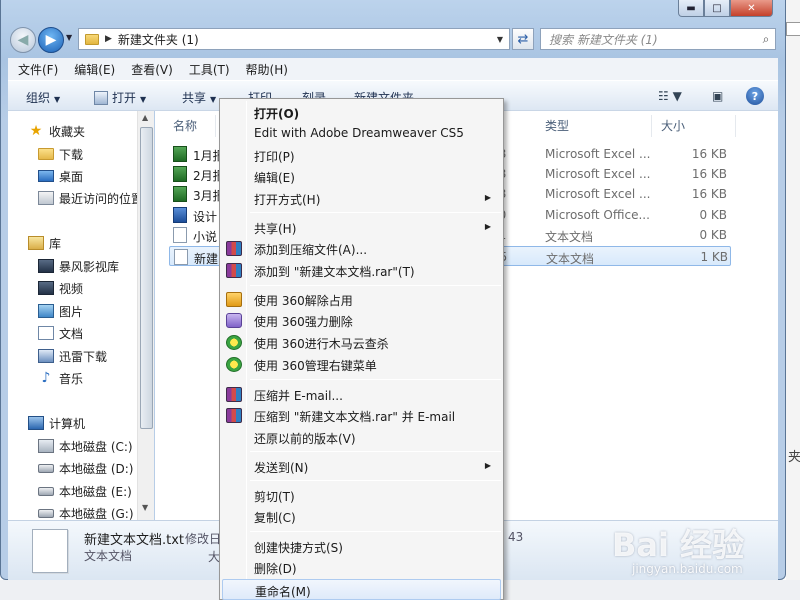 The image size is (800, 600). Describe the element at coordinates (145, 117) in the screenshot. I see `scroll-up-icon: ▲` at that location.